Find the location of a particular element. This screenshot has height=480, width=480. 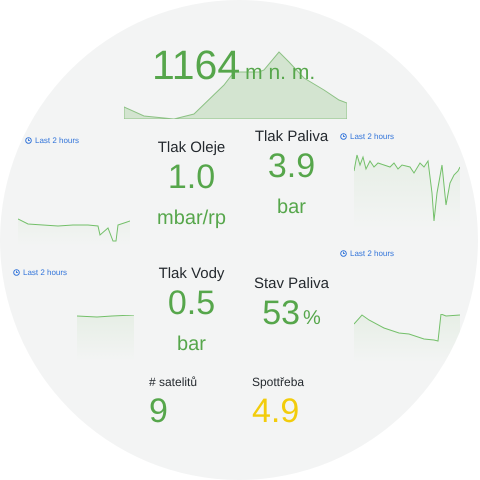

stat-title: # satelitů is located at coordinates (173, 382).